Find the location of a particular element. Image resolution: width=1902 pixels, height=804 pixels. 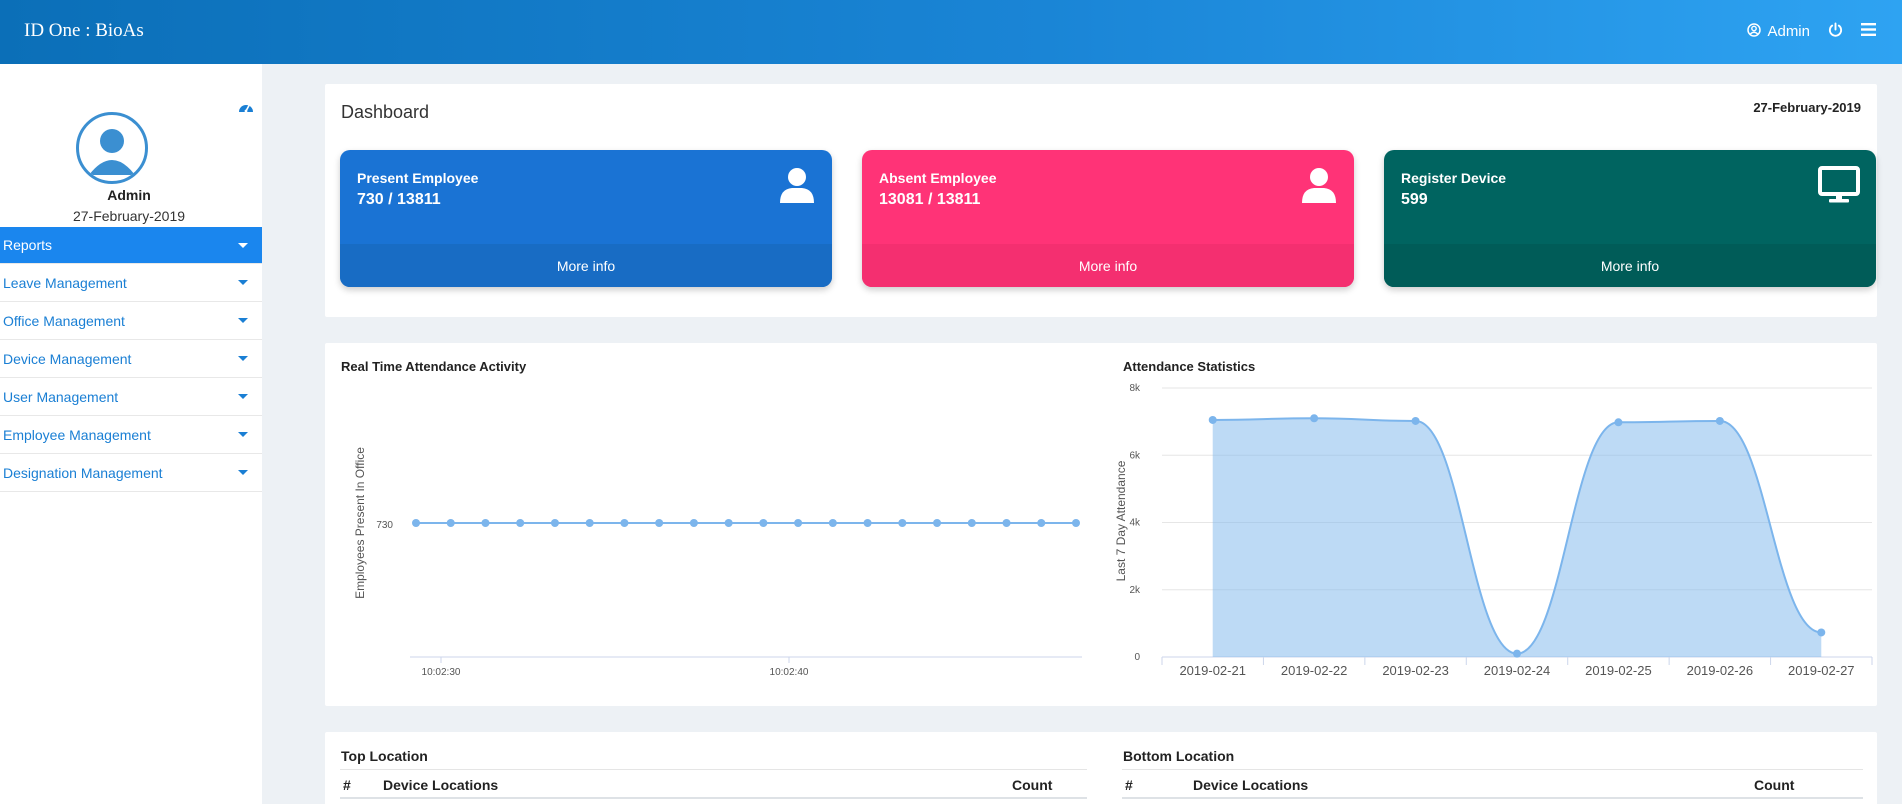

y-tick-label: 4k is located at coordinates (1135, 523).